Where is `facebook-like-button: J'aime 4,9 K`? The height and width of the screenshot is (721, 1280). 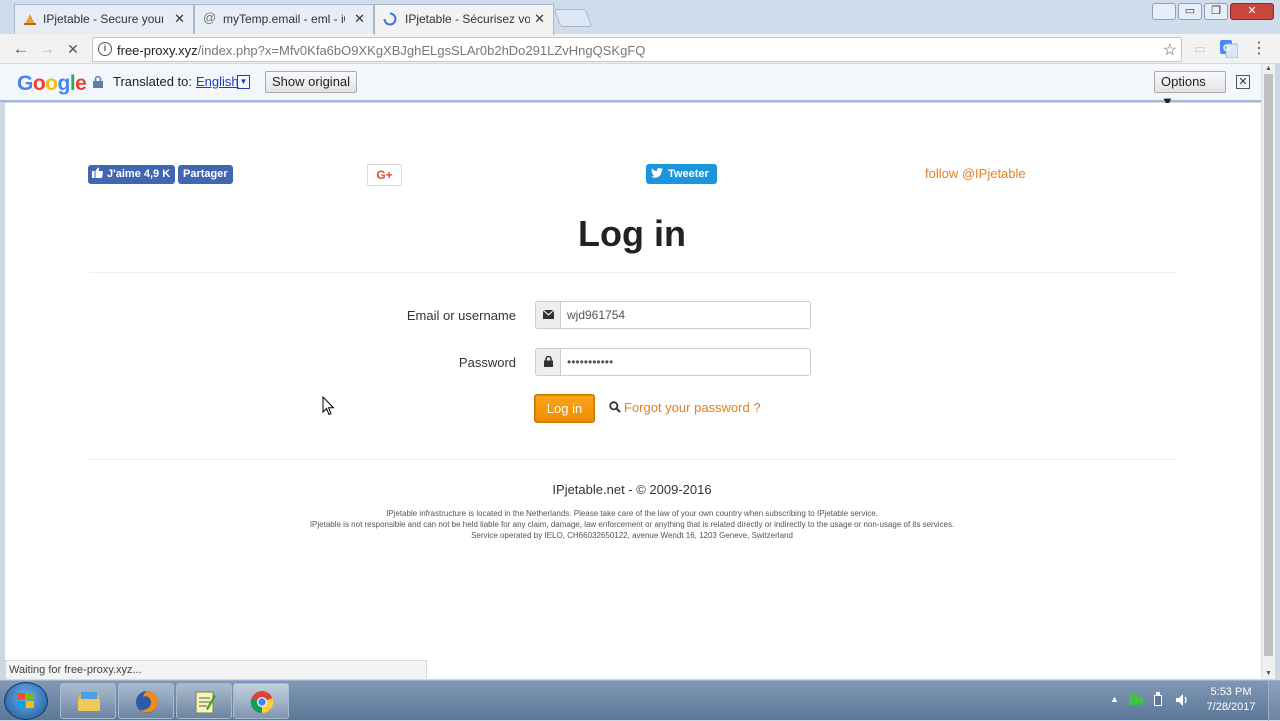 facebook-like-button: J'aime 4,9 K is located at coordinates (132, 174).